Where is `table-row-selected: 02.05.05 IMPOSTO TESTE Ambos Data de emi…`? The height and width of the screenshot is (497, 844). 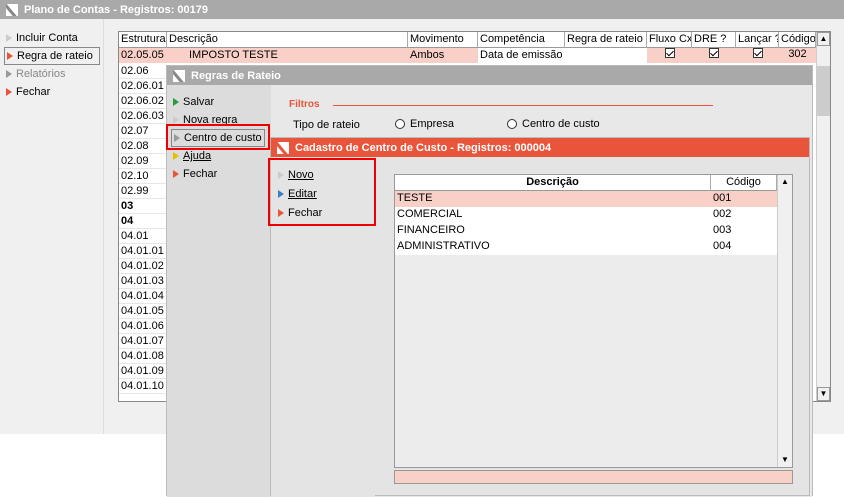 table-row-selected: 02.05.05 IMPOSTO TESTE Ambos Data de emi… is located at coordinates (474, 55).